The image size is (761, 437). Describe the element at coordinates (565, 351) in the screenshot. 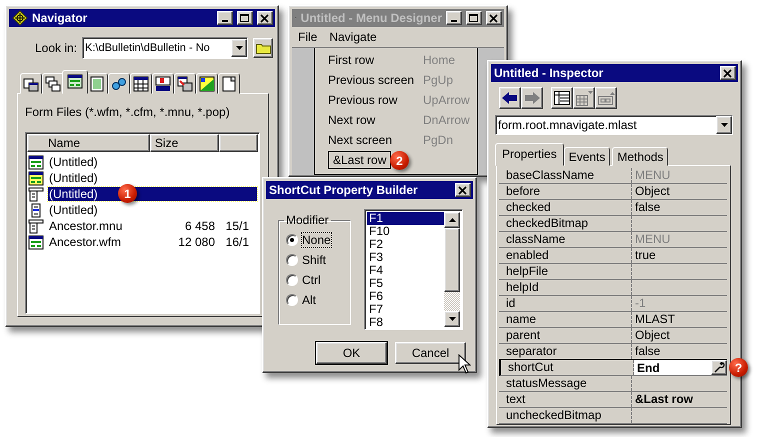

I see `property-name: separator` at that location.